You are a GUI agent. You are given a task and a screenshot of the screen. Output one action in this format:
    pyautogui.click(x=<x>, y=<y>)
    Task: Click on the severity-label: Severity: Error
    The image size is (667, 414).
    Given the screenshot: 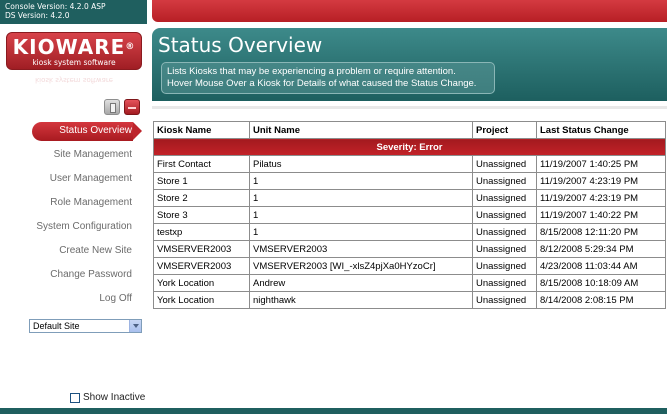 What is the action you would take?
    pyautogui.click(x=409, y=147)
    